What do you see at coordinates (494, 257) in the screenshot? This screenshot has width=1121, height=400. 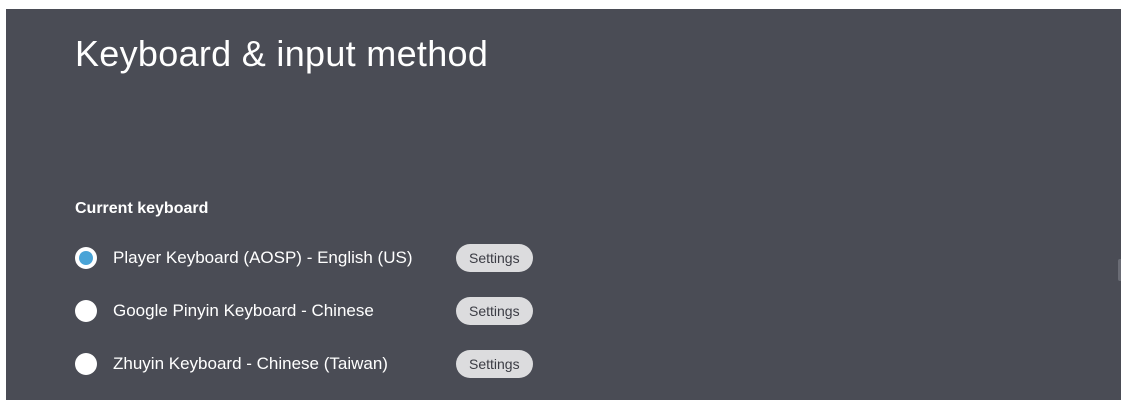 I see `player-keyboard-settings-button: Settings` at bounding box center [494, 257].